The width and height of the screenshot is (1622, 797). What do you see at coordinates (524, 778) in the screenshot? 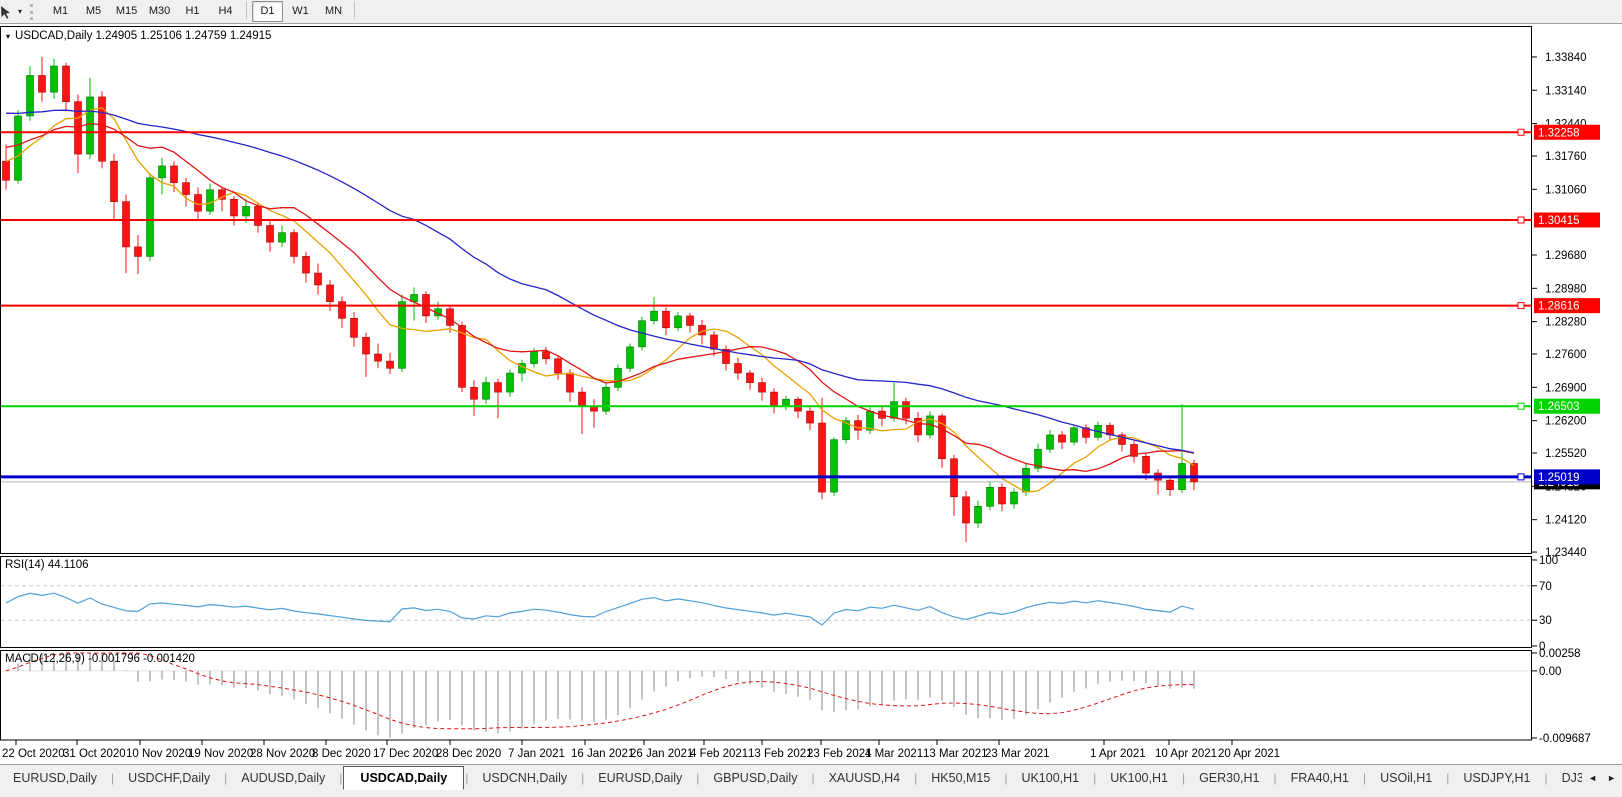
I see `chart-tab-usdcnh-4: USDCNH,Daily` at bounding box center [524, 778].